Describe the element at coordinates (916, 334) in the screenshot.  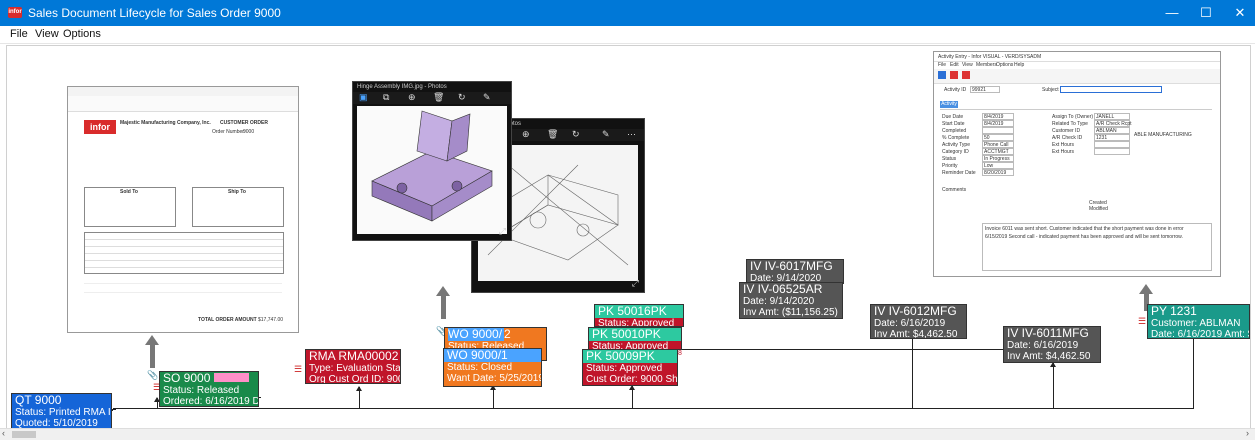
I see `node-amount: Inv Amt: $4,462.50` at that location.